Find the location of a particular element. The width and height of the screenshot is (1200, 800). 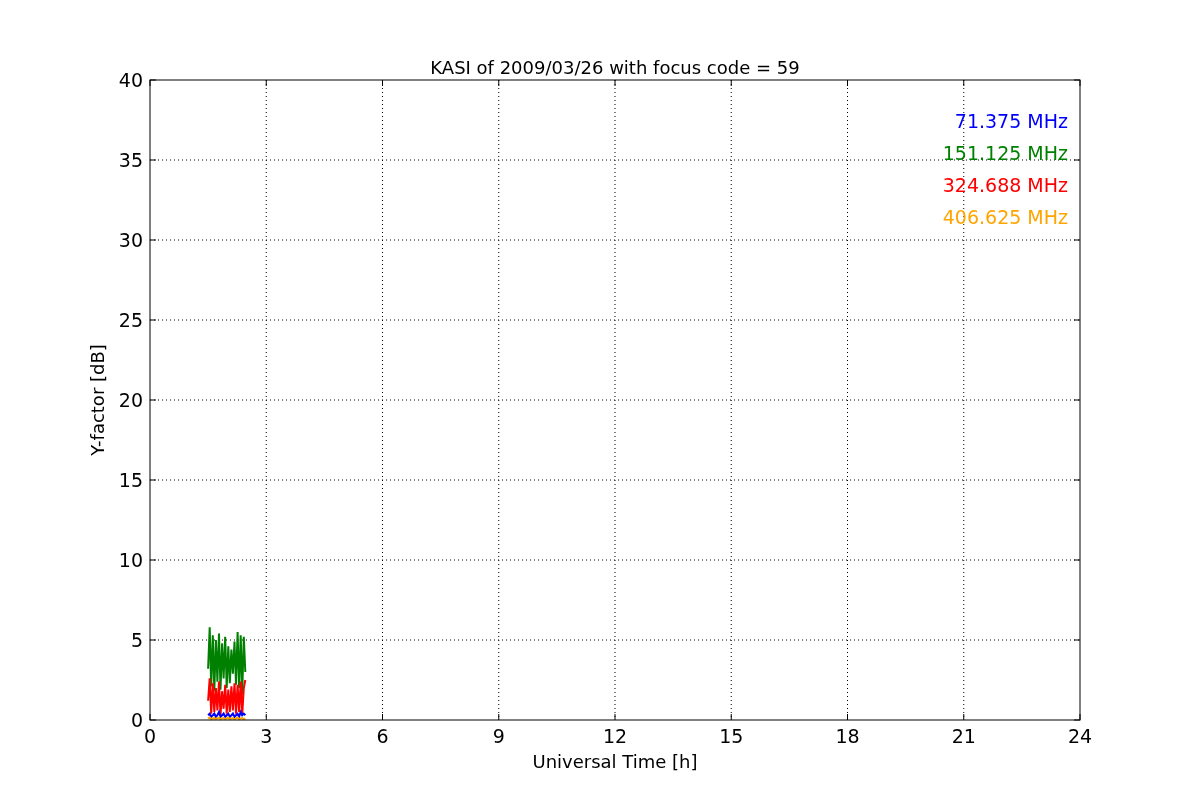

y-tick-label: 20 is located at coordinates (130, 400).